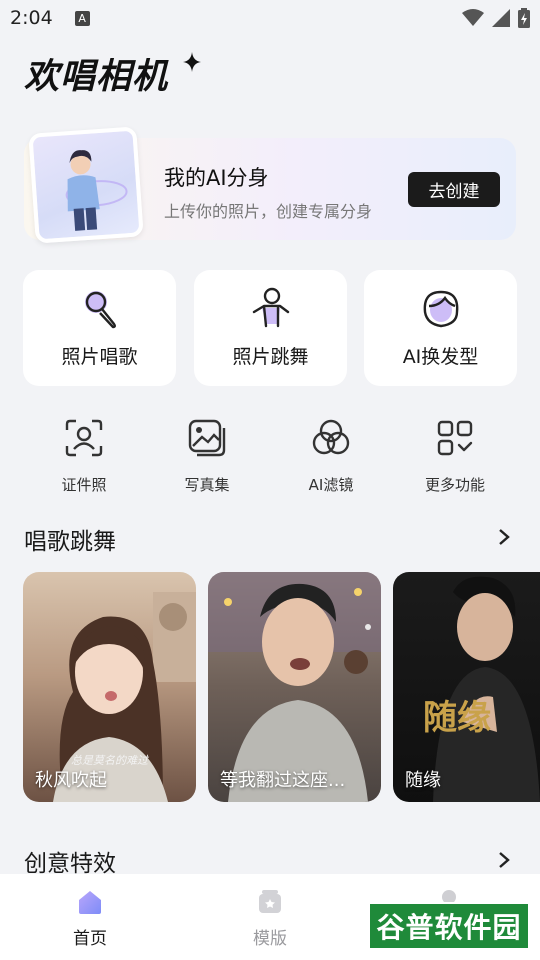  Describe the element at coordinates (86, 185) in the screenshot. I see `avatar-preview-image` at that location.